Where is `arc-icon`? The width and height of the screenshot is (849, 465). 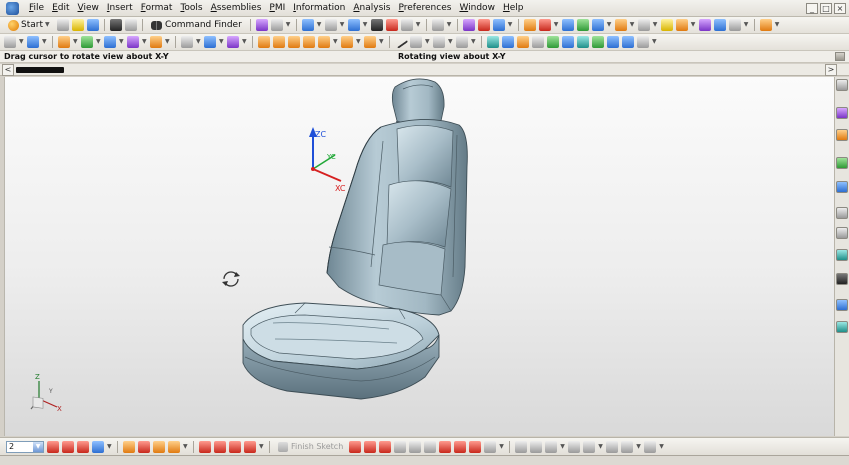
arc-icon is located at coordinates (385, 446).